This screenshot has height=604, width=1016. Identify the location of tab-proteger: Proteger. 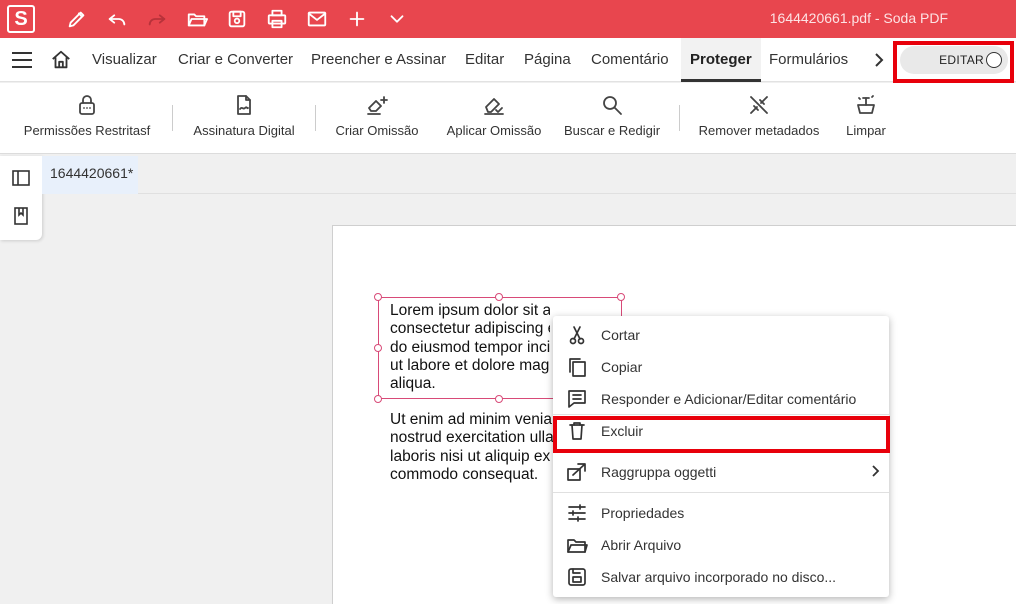
(721, 60).